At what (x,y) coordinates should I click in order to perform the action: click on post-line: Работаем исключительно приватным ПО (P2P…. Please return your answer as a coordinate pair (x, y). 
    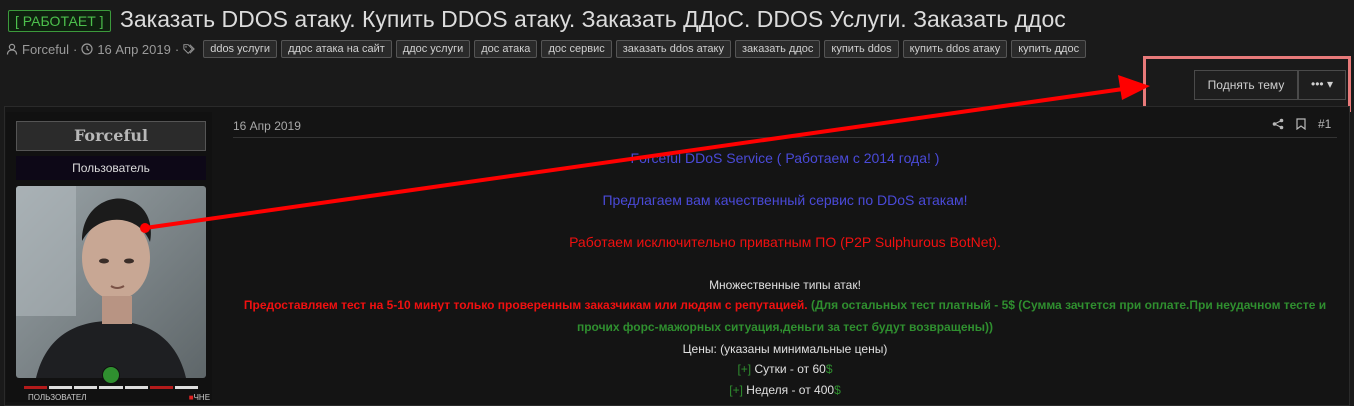
    Looking at the image, I should click on (785, 242).